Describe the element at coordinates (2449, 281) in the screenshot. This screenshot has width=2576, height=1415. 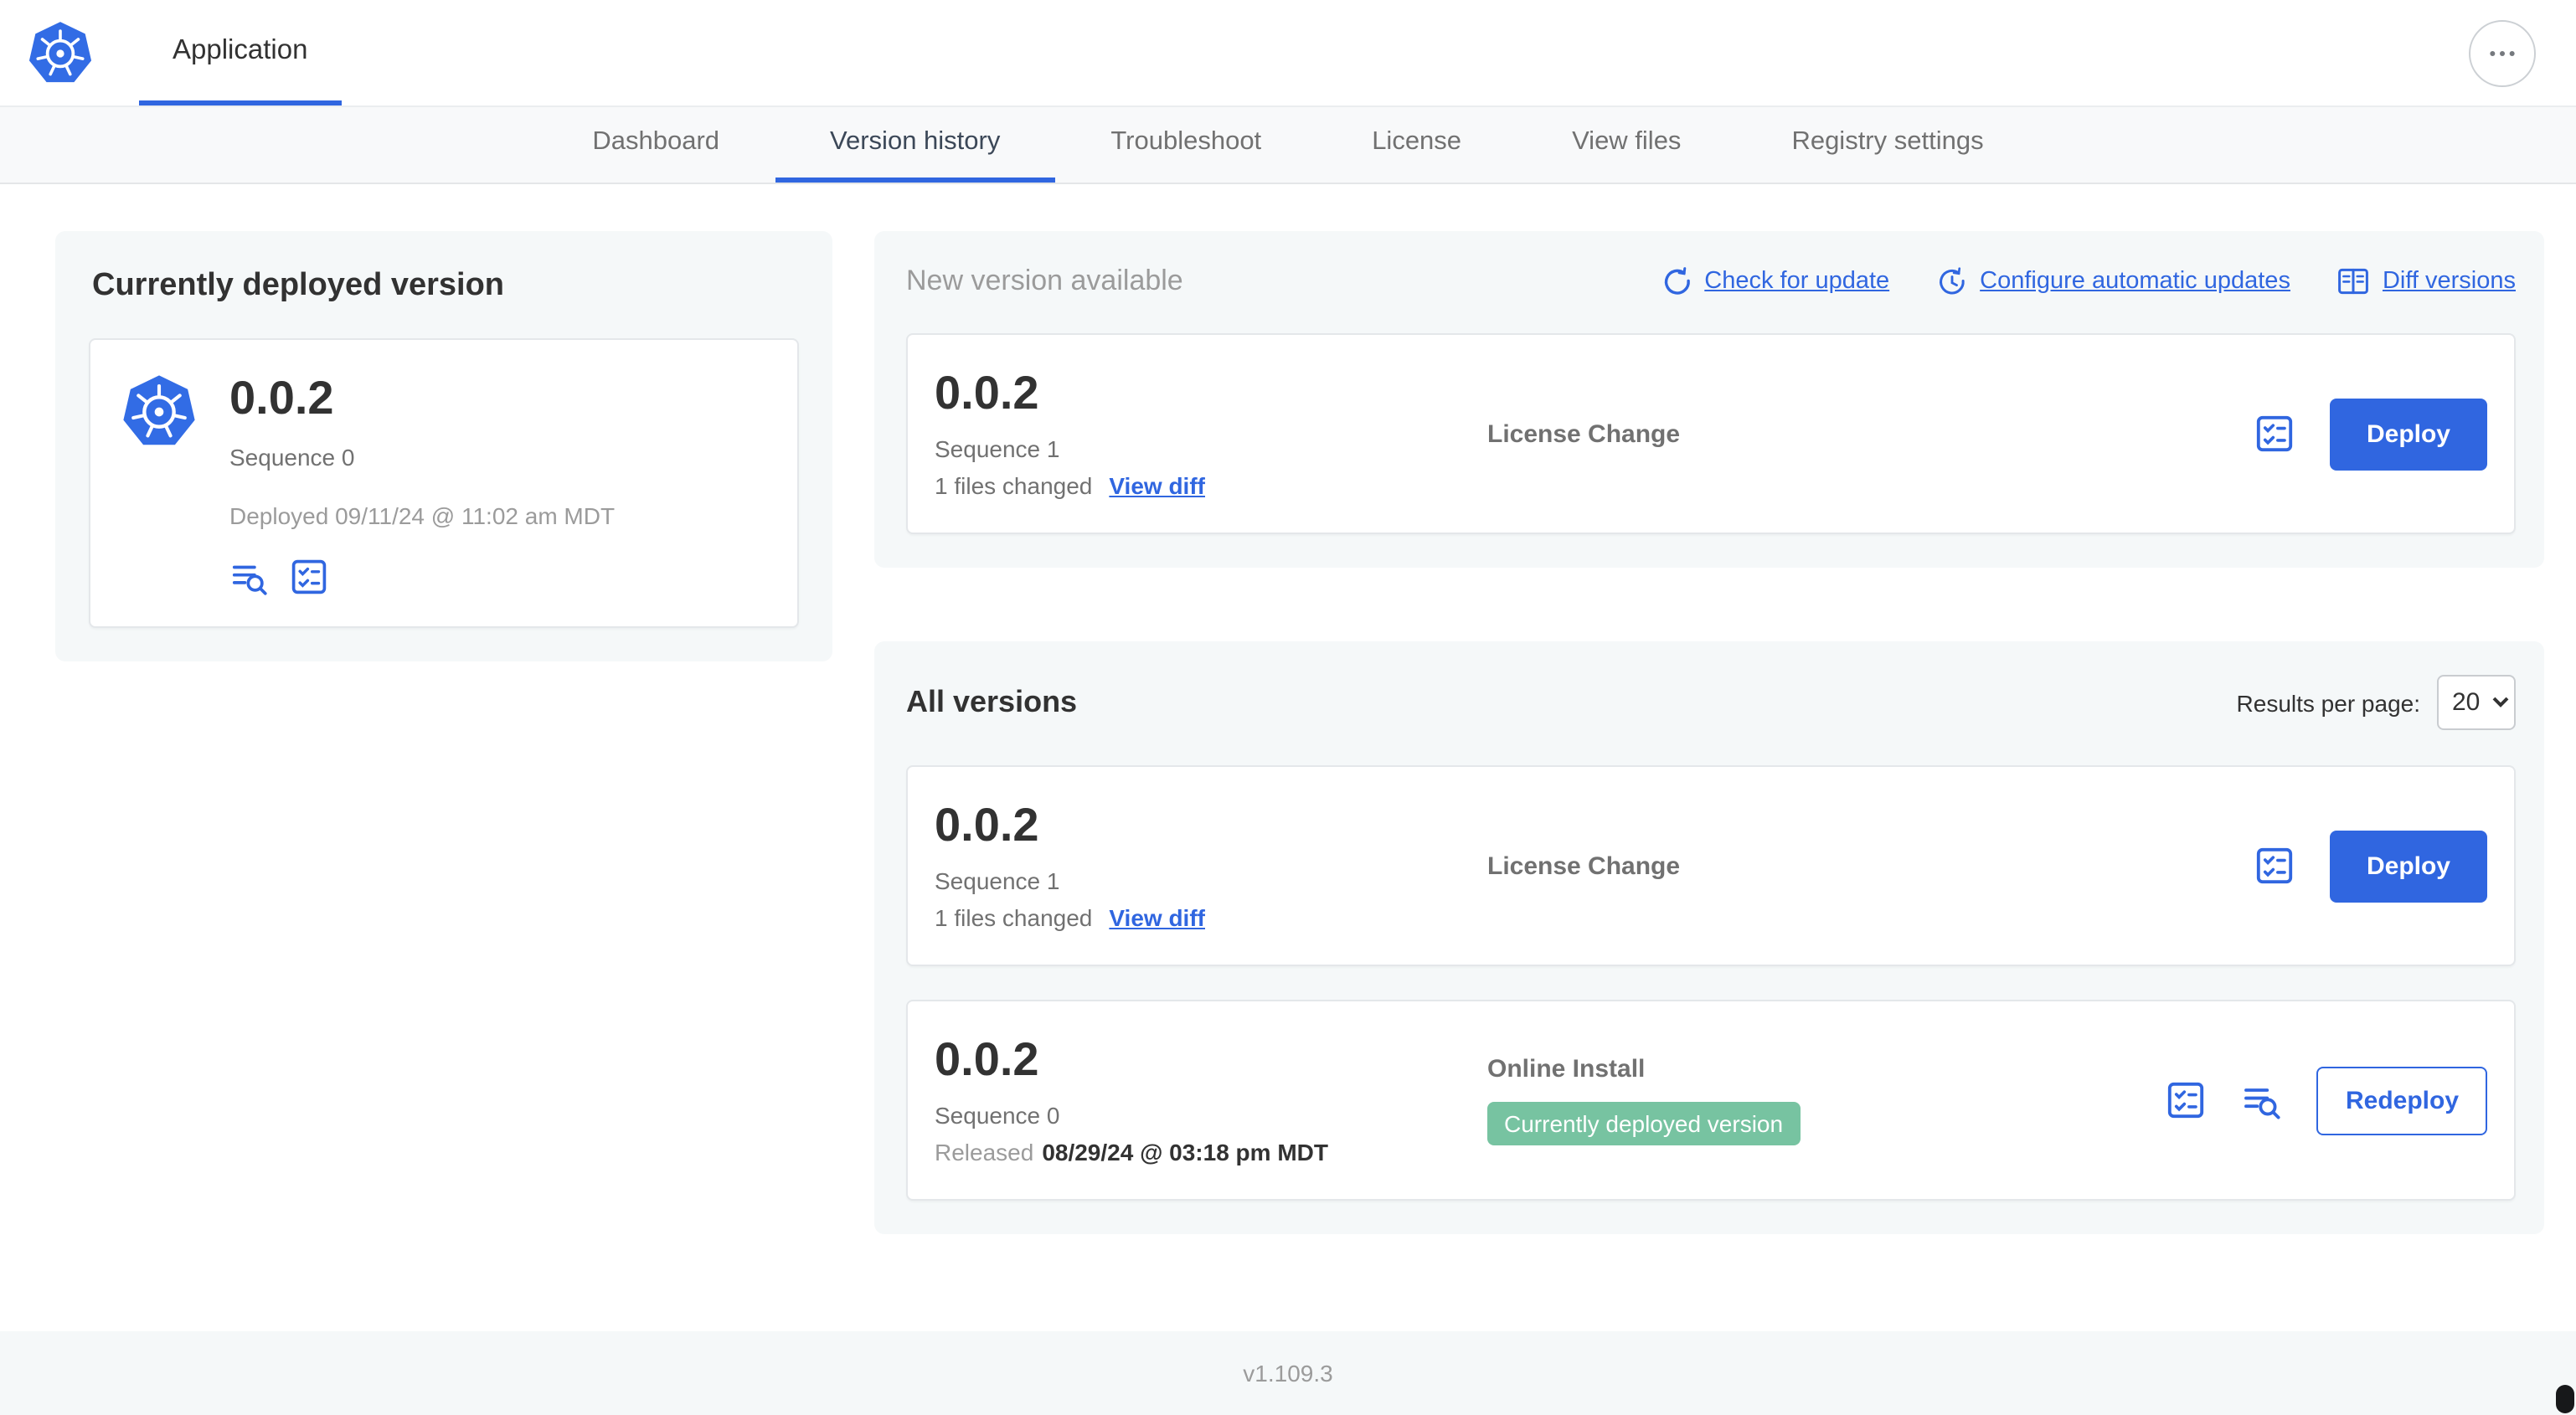
I see `diff-versions-label: Diff versions` at that location.